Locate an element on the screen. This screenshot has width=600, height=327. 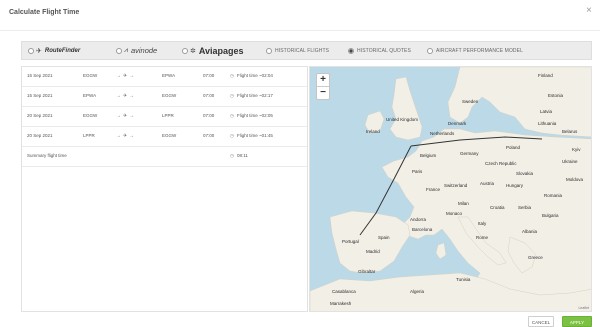
source-option-aviapages: ✲ Aviapages is located at coordinates (213, 50).